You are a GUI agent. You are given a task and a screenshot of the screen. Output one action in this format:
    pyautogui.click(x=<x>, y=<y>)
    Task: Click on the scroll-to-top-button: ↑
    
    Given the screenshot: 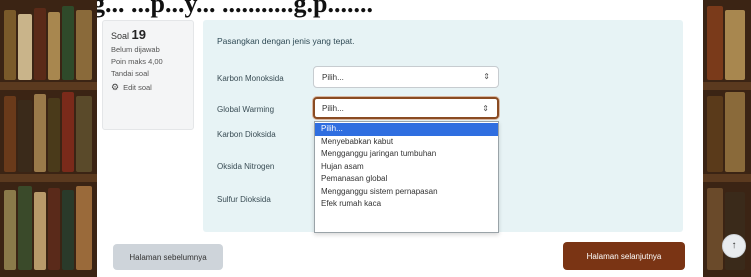 What is the action you would take?
    pyautogui.click(x=734, y=246)
    